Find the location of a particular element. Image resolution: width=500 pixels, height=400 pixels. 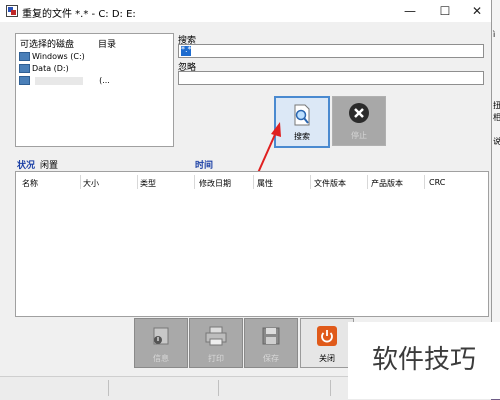

print-button: 打印 is located at coordinates (216, 343).